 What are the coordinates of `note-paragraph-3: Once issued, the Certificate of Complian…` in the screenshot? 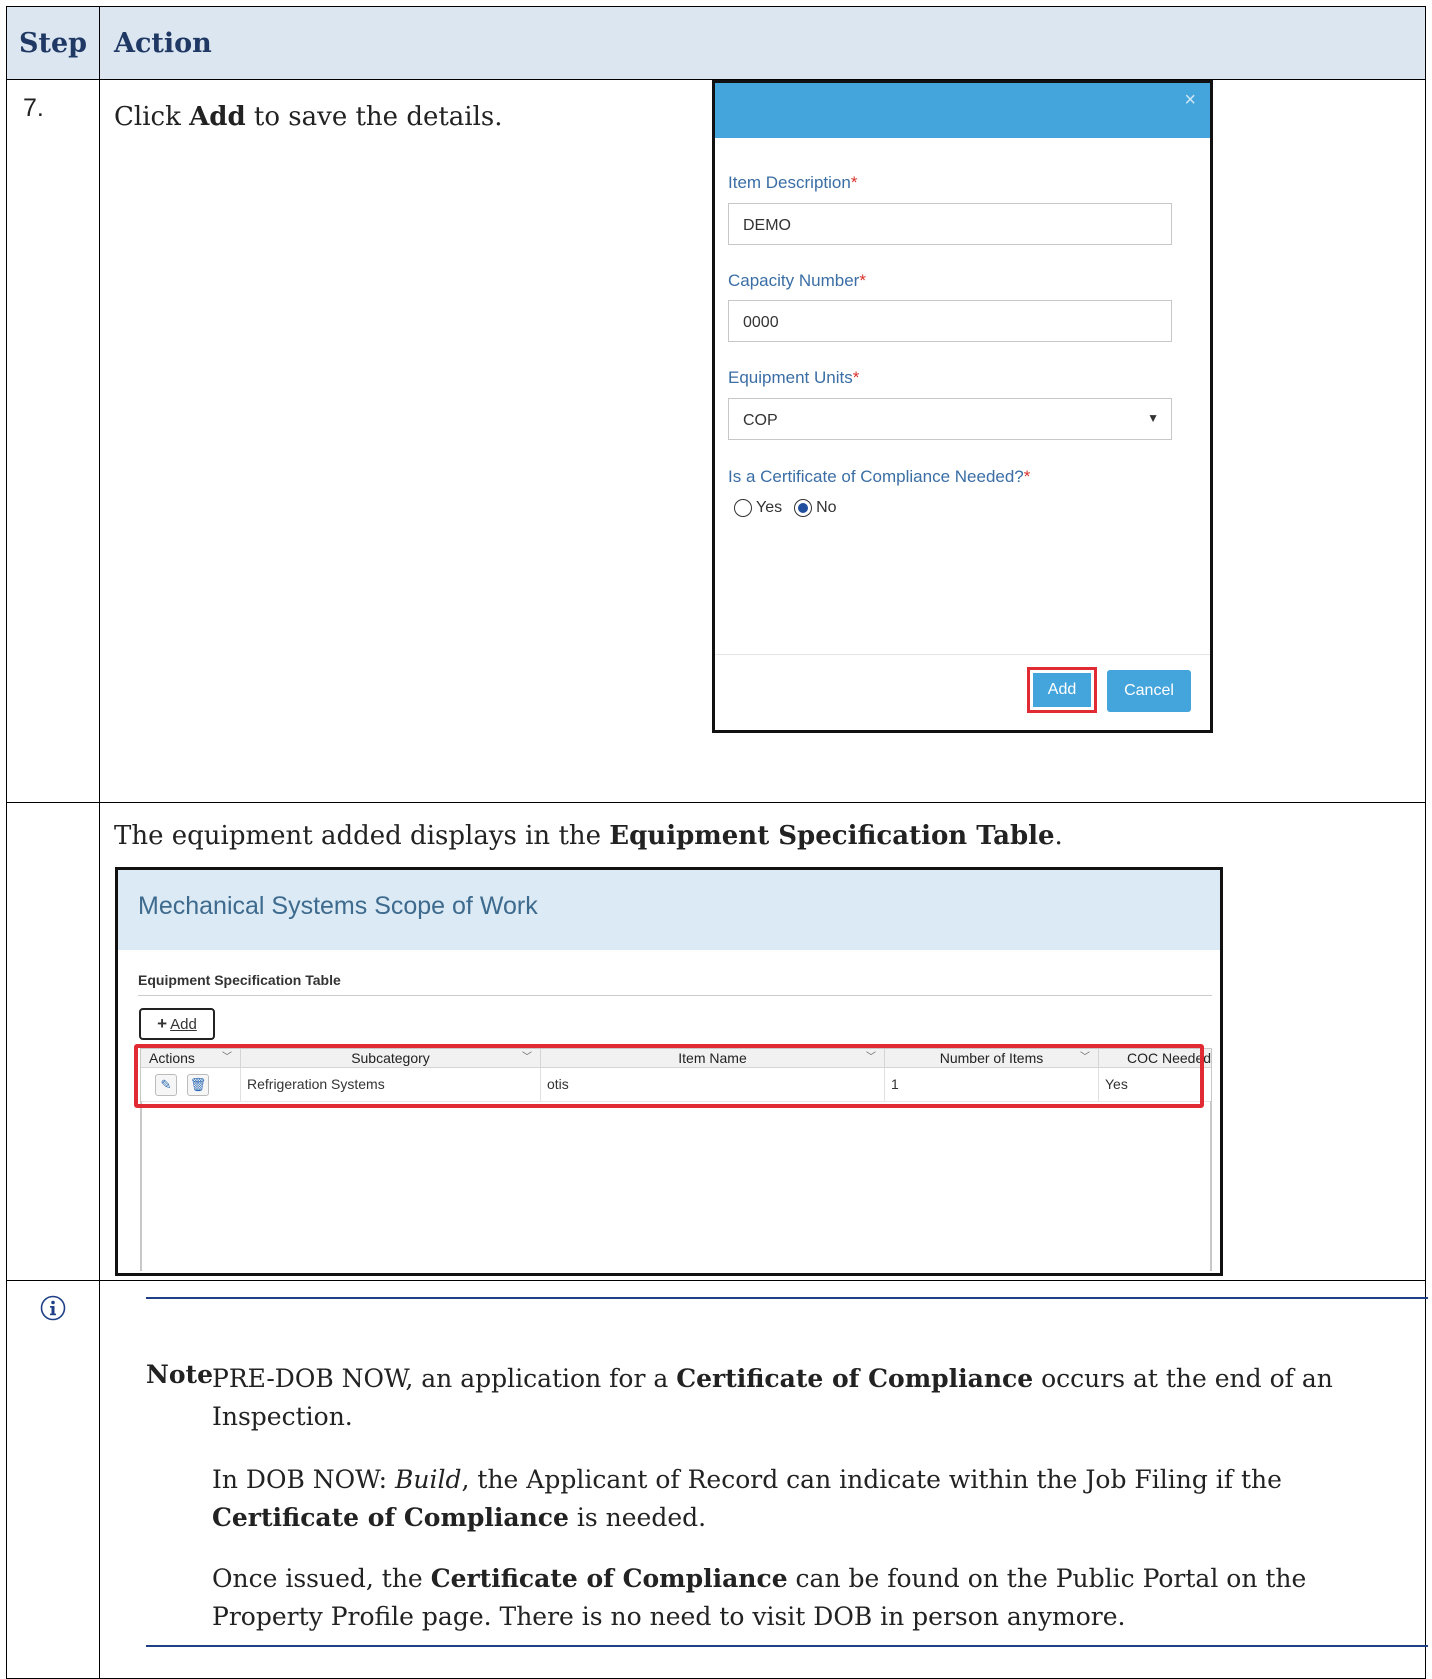 It's located at (759, 1597).